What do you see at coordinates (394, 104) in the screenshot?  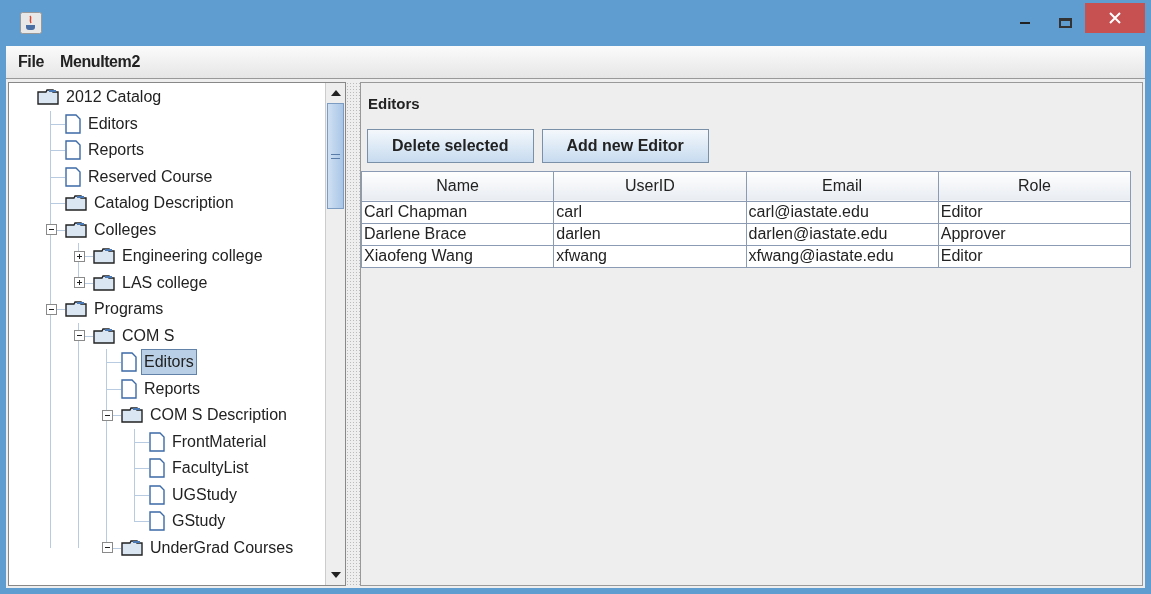 I see `panel-title: Editors` at bounding box center [394, 104].